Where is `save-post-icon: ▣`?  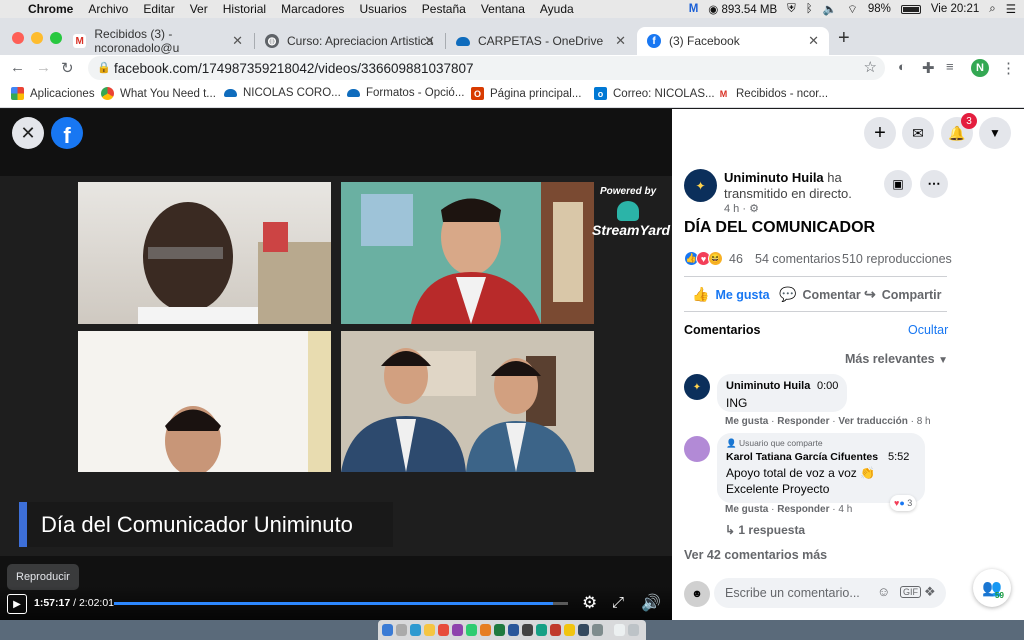
save-post-icon: ▣ is located at coordinates (898, 184).